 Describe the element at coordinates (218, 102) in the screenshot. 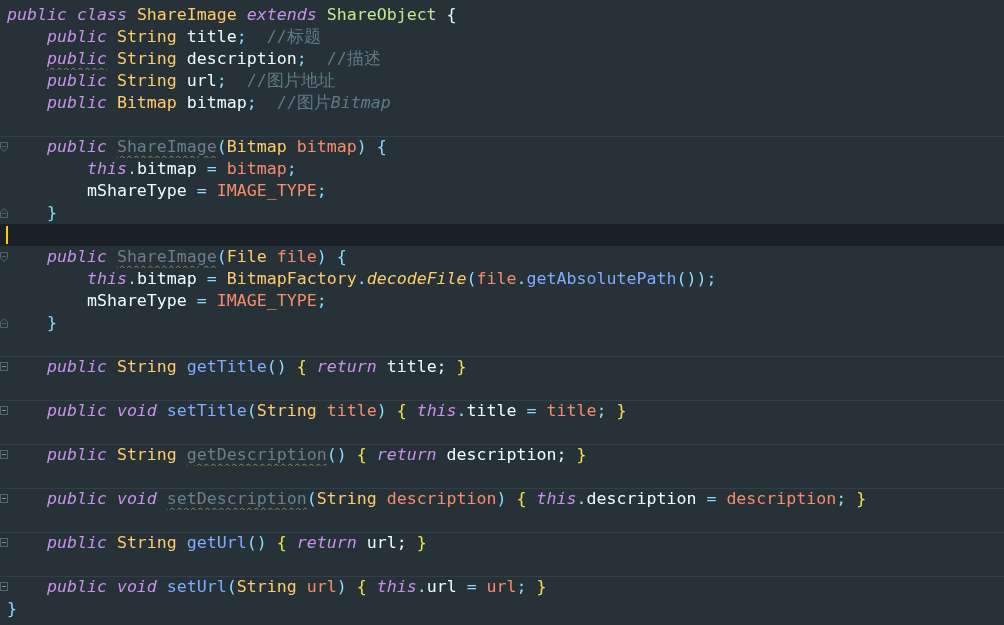

I see `code-line: public Bitmap bitmap; //图片Bitmap` at that location.